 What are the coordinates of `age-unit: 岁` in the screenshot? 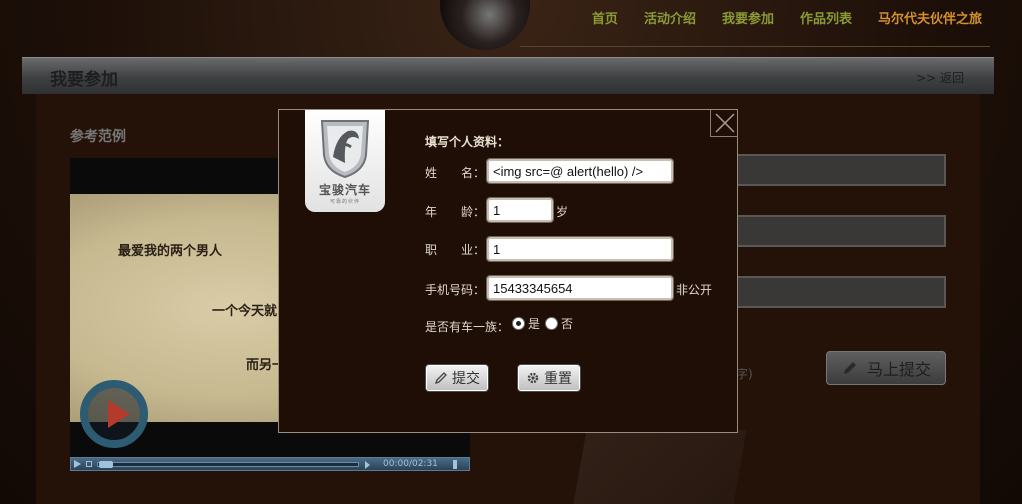 It's located at (562, 212).